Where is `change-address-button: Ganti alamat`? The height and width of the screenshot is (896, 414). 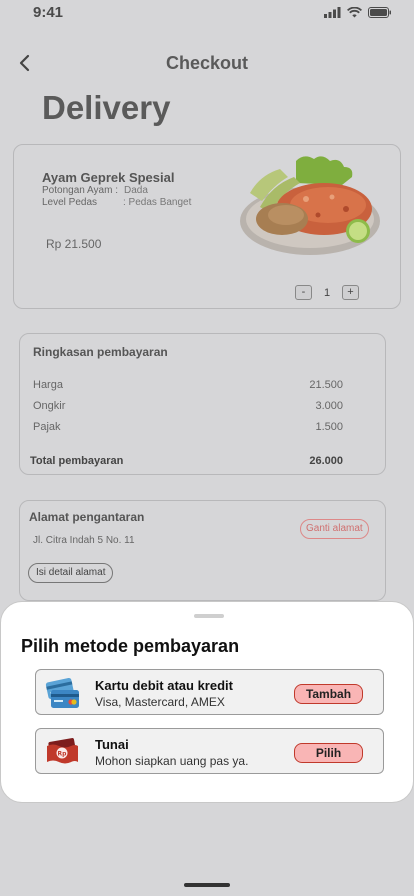
change-address-button: Ganti alamat is located at coordinates (334, 529).